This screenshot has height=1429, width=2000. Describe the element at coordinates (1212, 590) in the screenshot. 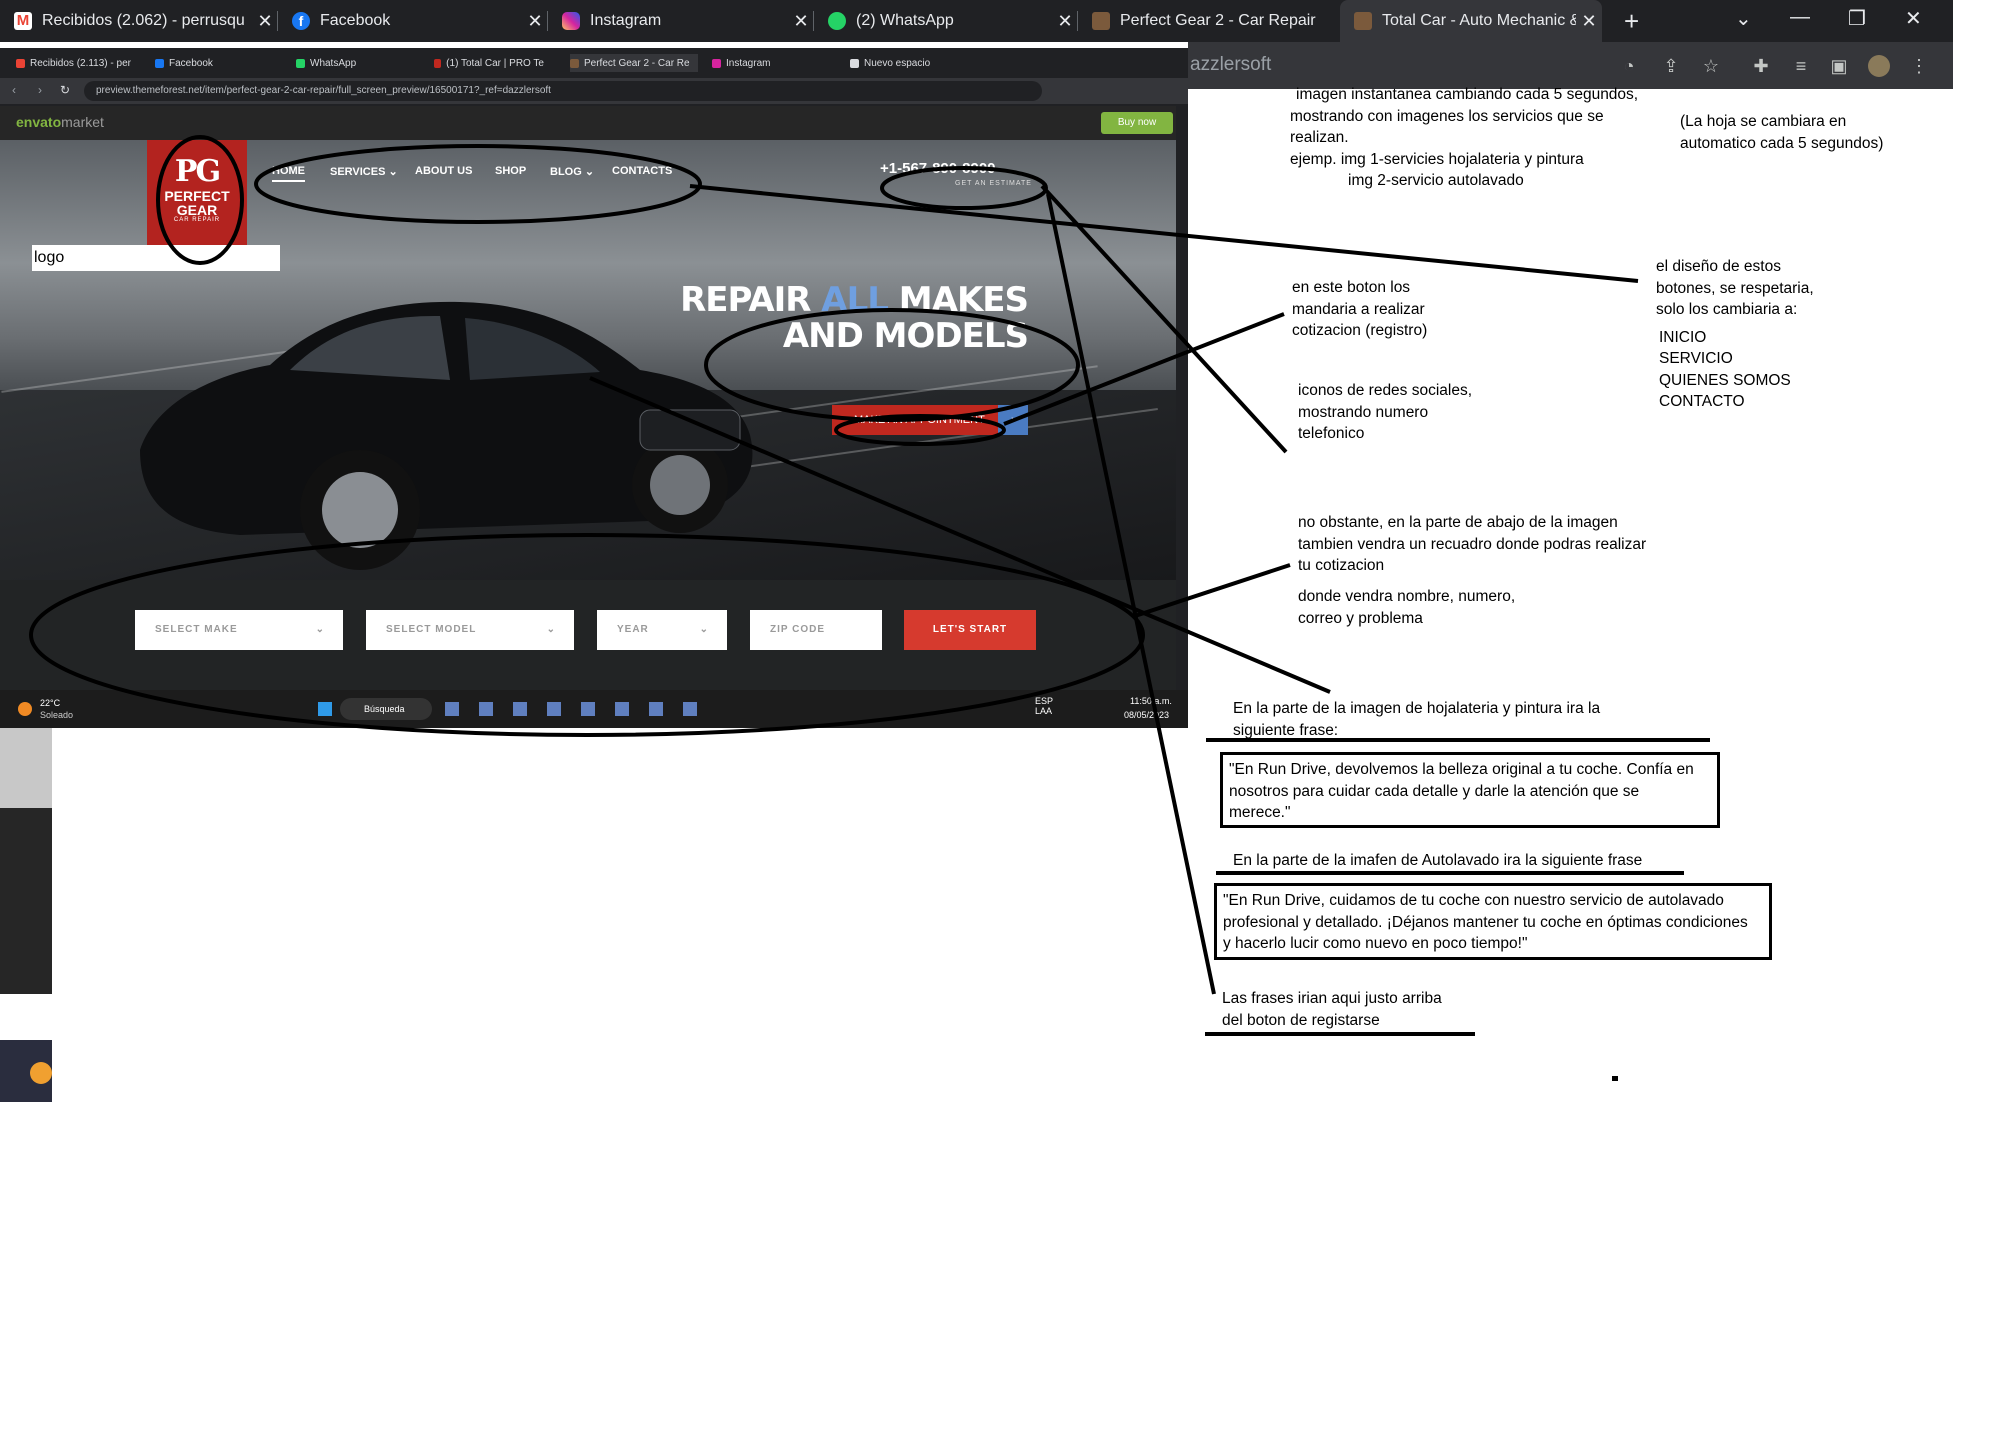

I see `pointer-form` at that location.